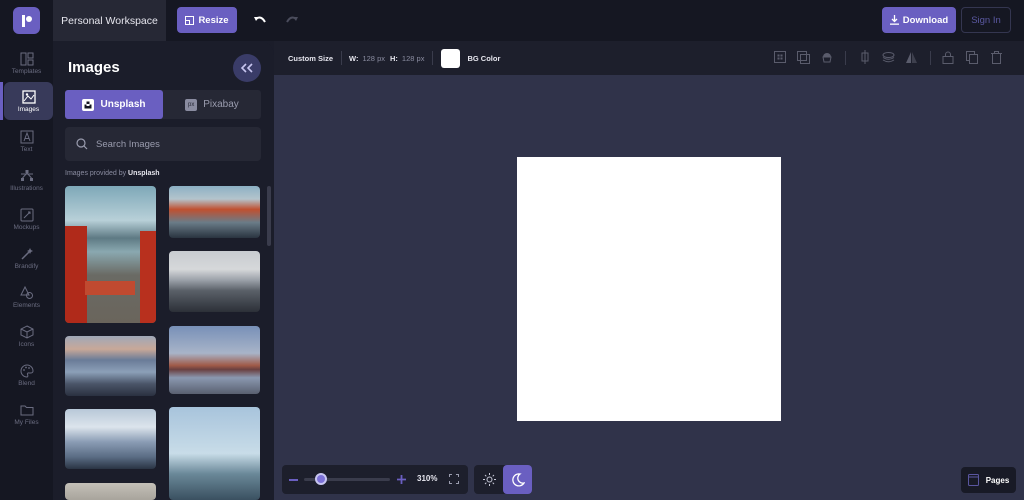 This screenshot has height=500, width=1024. I want to click on copy-button, so click(972, 57).